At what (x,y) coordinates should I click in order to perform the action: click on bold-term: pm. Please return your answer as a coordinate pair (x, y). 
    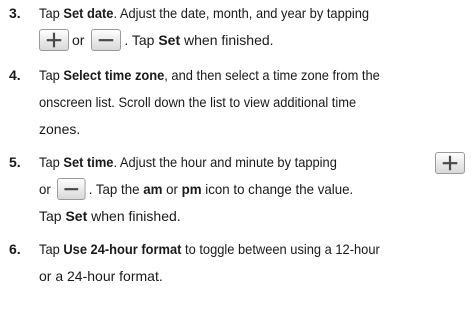
    Looking at the image, I should click on (191, 189).